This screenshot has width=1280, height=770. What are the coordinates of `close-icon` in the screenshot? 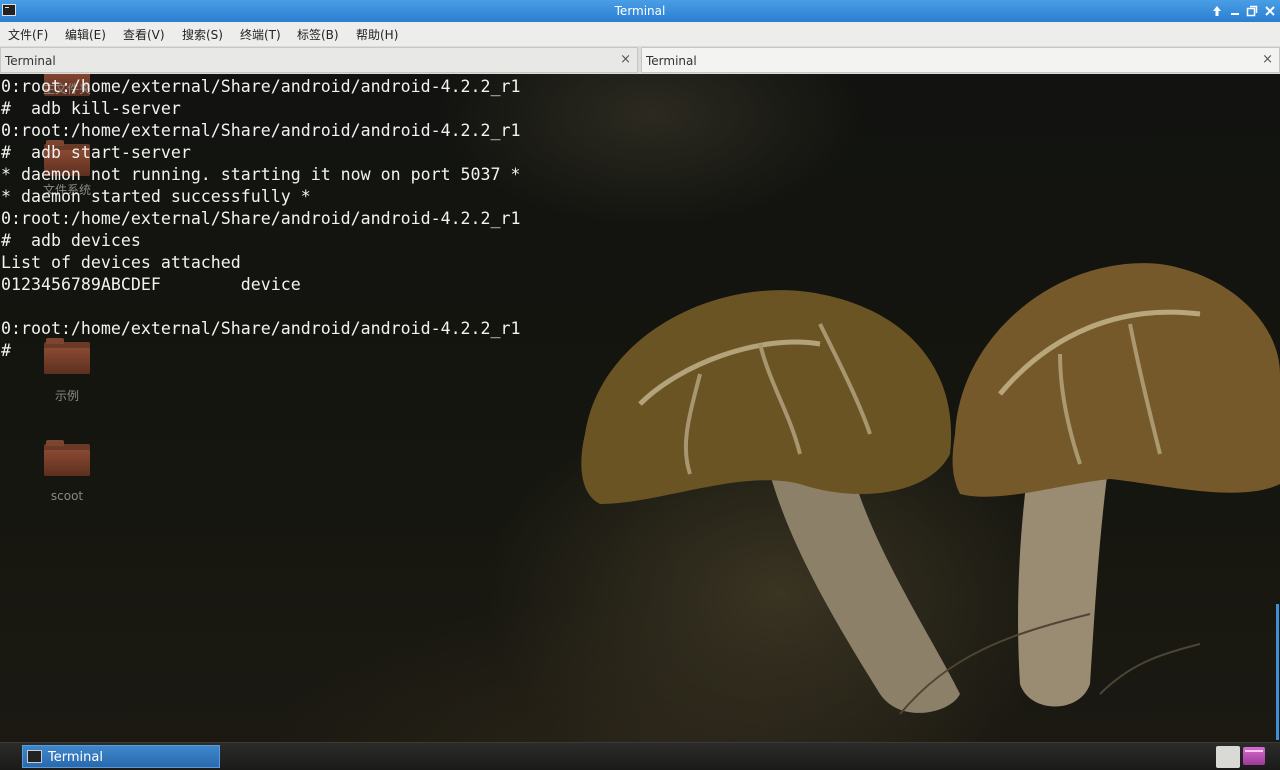 It's located at (1270, 11).